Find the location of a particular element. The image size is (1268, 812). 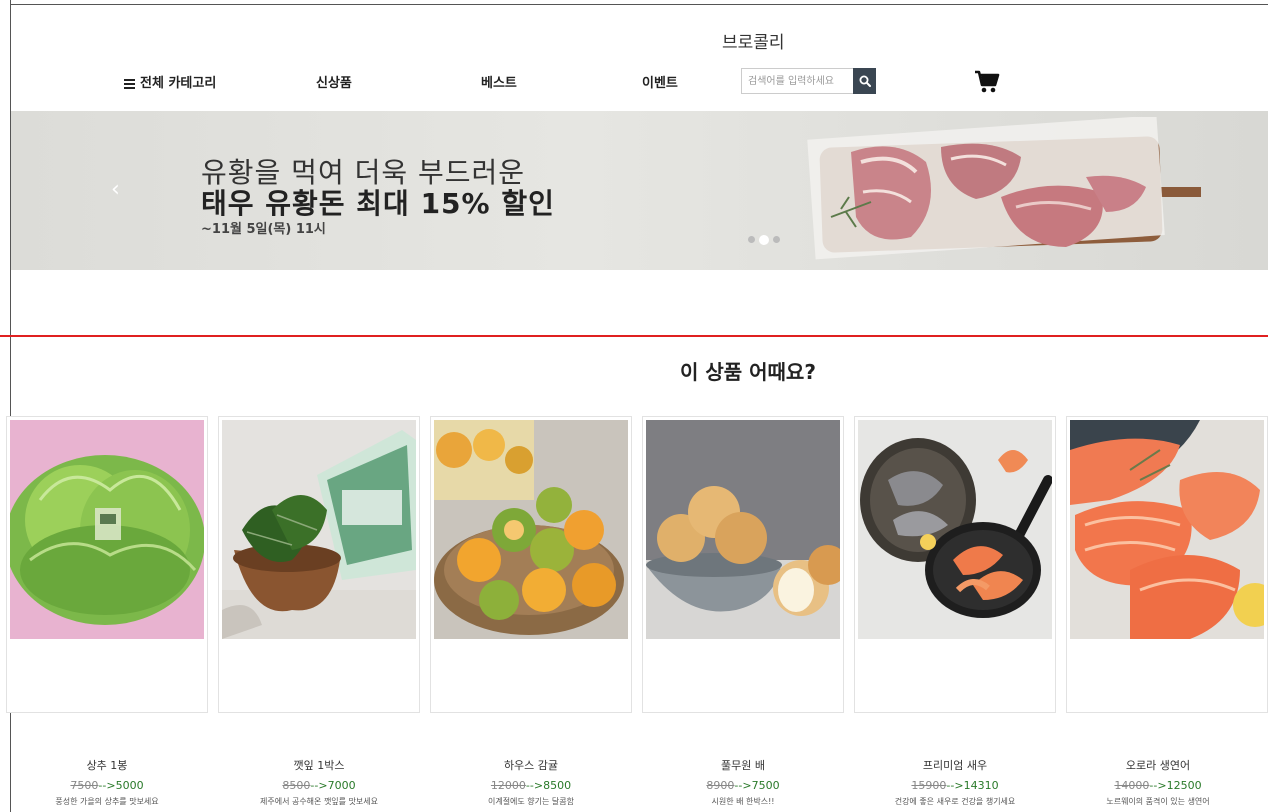

product-card-lettuce is located at coordinates (107, 564).